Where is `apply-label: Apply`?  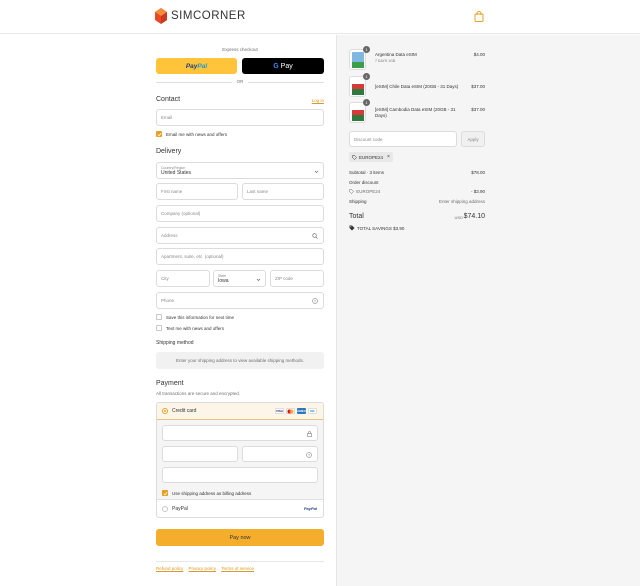 apply-label: Apply is located at coordinates (473, 139).